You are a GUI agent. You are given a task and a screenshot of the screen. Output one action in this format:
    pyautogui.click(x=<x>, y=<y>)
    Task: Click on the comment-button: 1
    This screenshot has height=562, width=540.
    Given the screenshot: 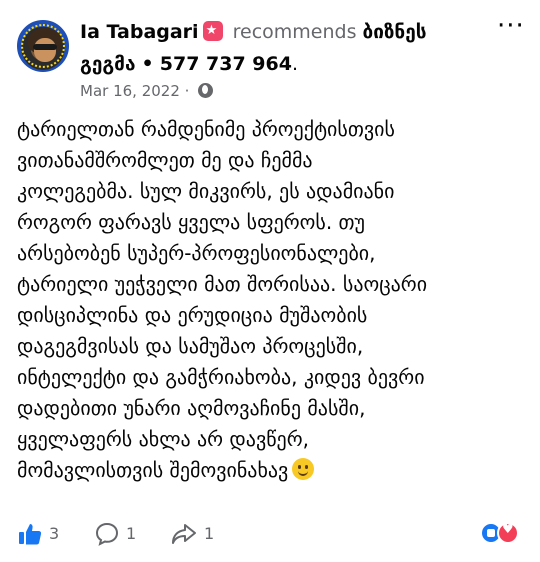 What is the action you would take?
    pyautogui.click(x=115, y=533)
    